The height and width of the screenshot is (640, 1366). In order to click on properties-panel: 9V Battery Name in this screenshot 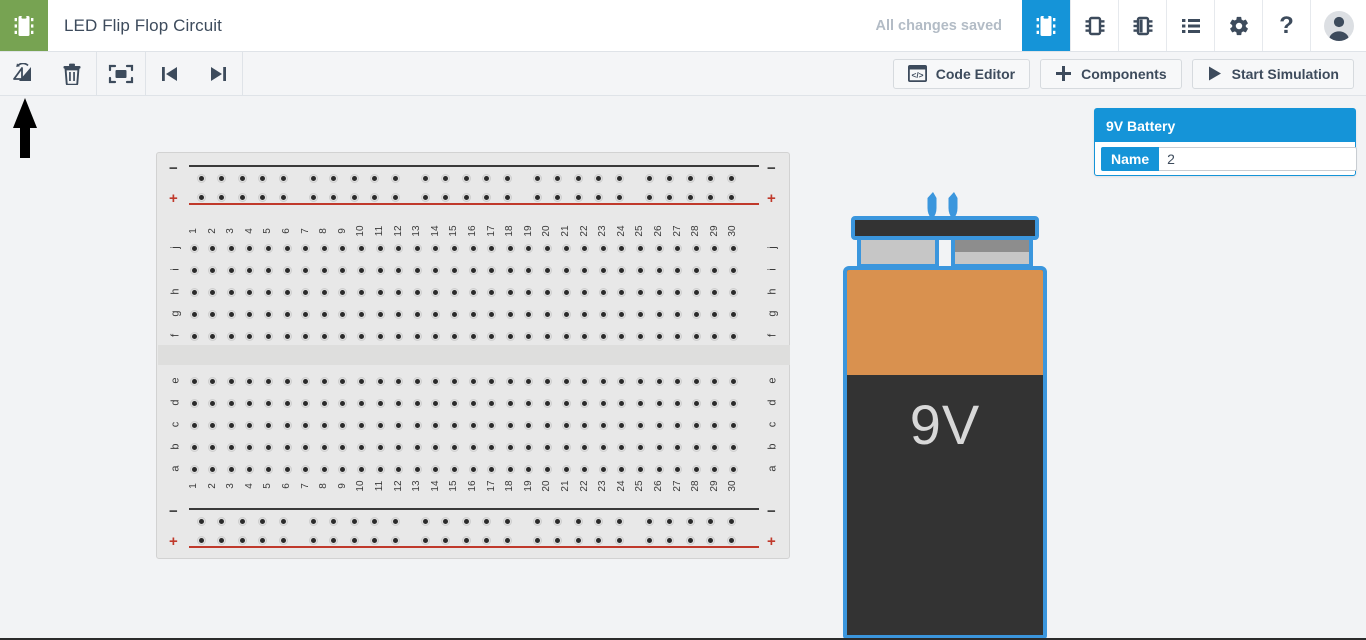, I will do `click(1226, 142)`.